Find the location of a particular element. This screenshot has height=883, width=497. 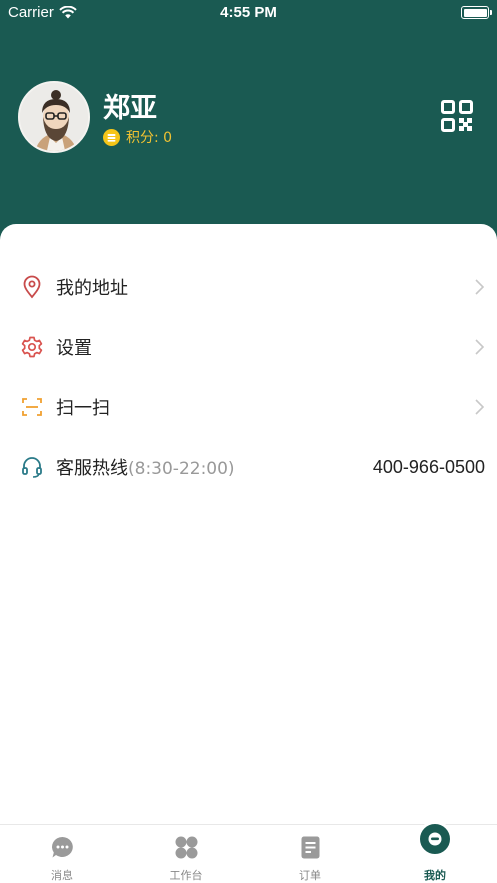

menu-item-address: 我的地址 is located at coordinates (248, 287).